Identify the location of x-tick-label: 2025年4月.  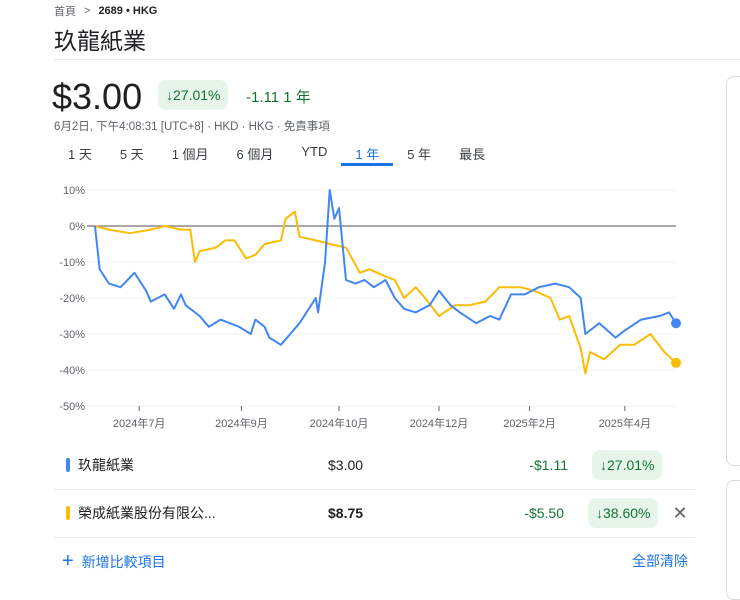
(625, 423).